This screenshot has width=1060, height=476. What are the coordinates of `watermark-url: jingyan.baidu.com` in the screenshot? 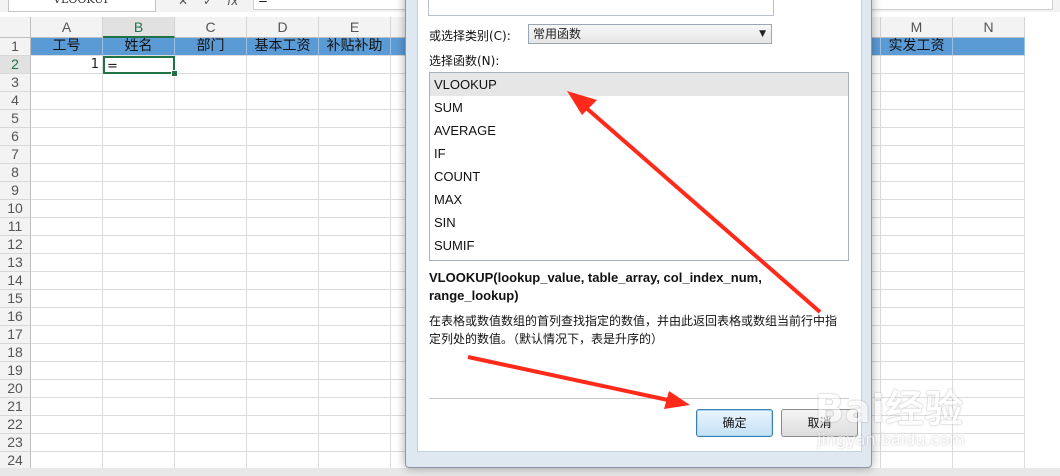 It's located at (891, 439).